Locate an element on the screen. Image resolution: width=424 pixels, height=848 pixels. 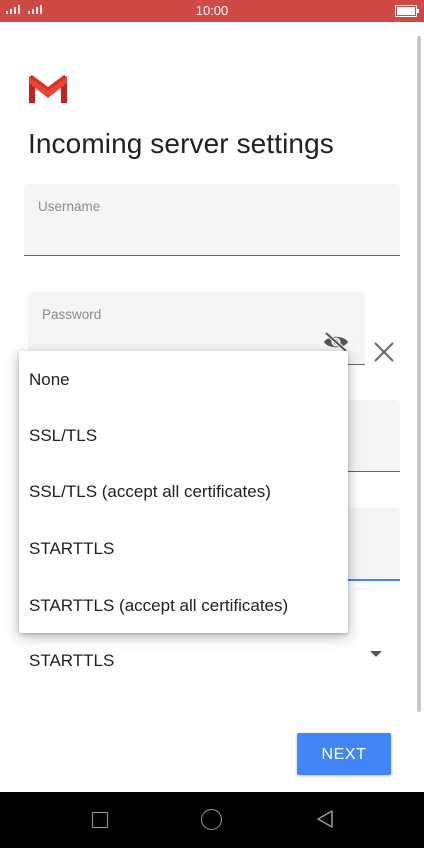
dropdown-arrow-icon is located at coordinates (376, 654).